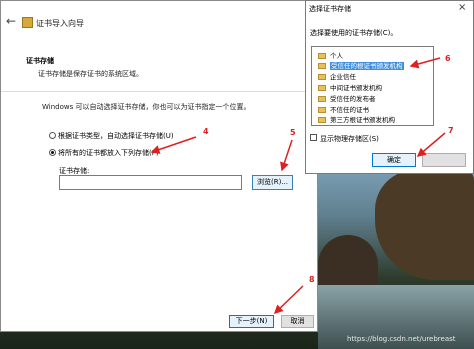  What do you see at coordinates (286, 155) in the screenshot?
I see `arrow-to-browse` at bounding box center [286, 155].